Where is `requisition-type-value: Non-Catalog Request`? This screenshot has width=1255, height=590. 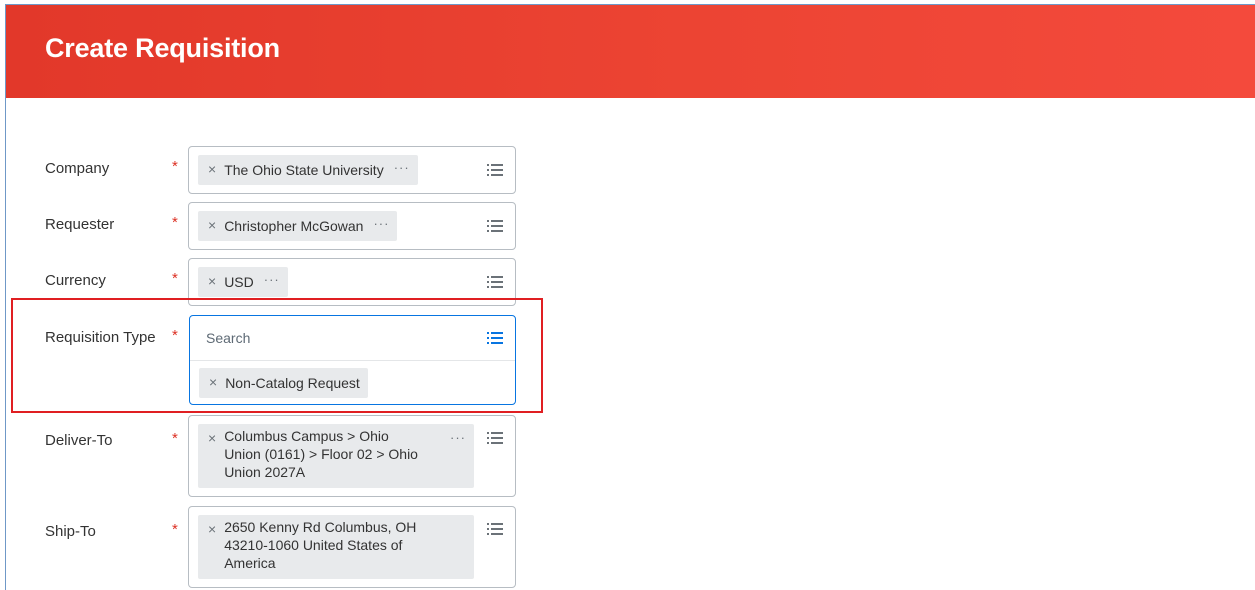 requisition-type-value: Non-Catalog Request is located at coordinates (292, 383).